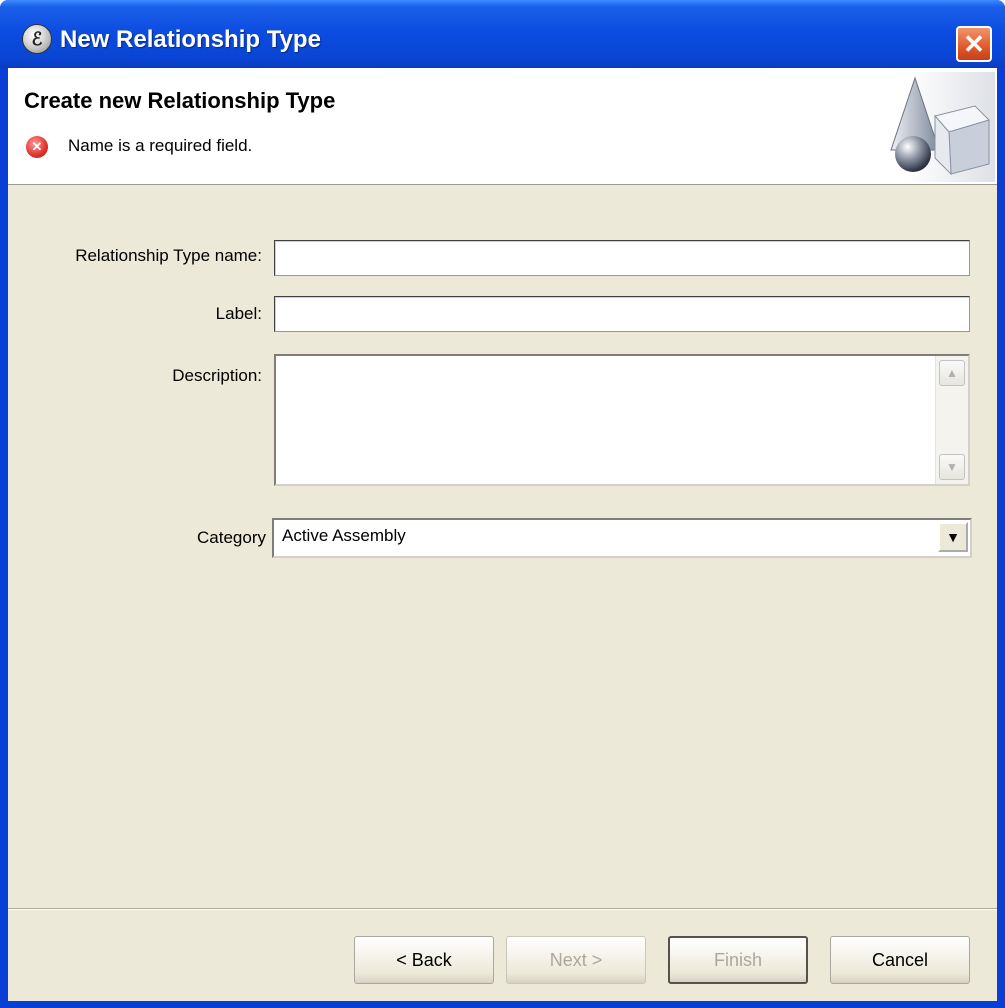 Image resolution: width=1005 pixels, height=1008 pixels. What do you see at coordinates (951, 420) in the screenshot?
I see `description-scrollbar: ▲ ▼` at bounding box center [951, 420].